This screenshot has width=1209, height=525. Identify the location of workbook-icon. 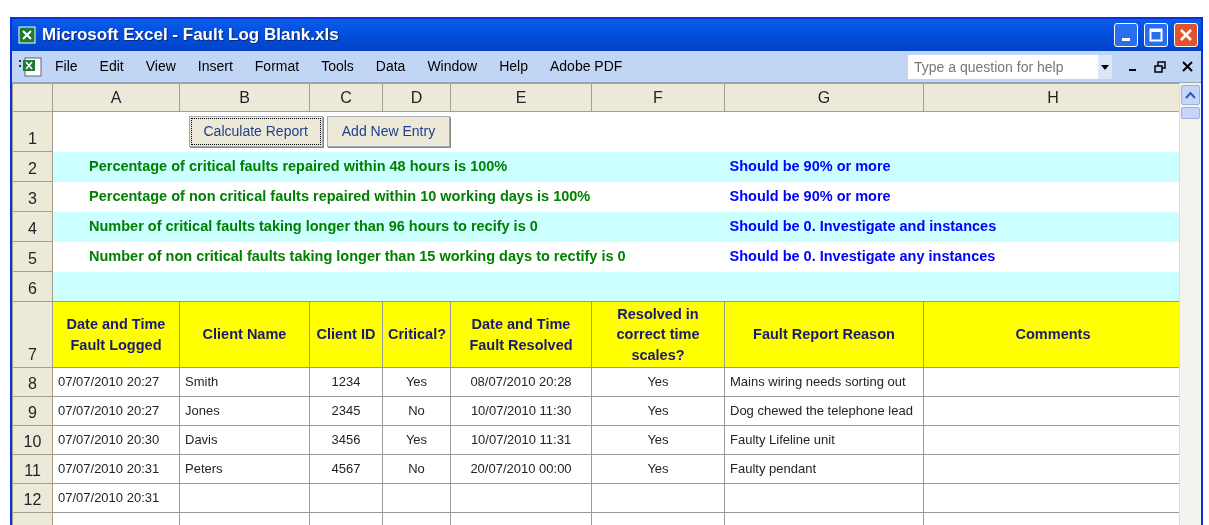
(31, 66).